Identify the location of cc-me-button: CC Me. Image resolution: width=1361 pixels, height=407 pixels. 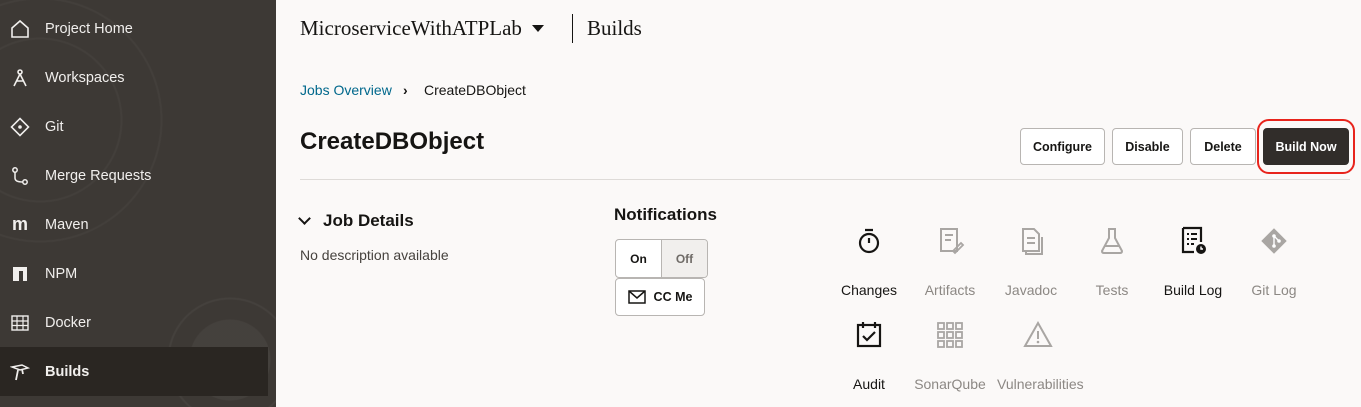
(660, 297).